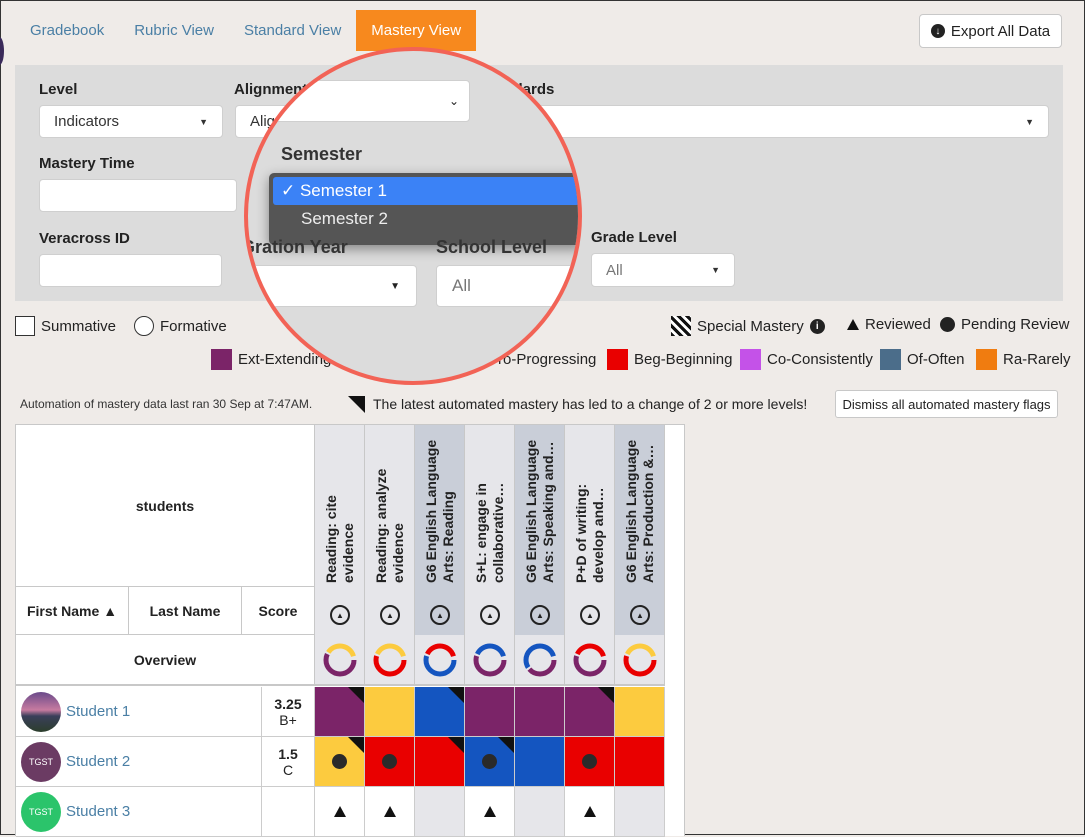 The height and width of the screenshot is (837, 1085). What do you see at coordinates (41, 711) in the screenshot?
I see `avatar` at bounding box center [41, 711].